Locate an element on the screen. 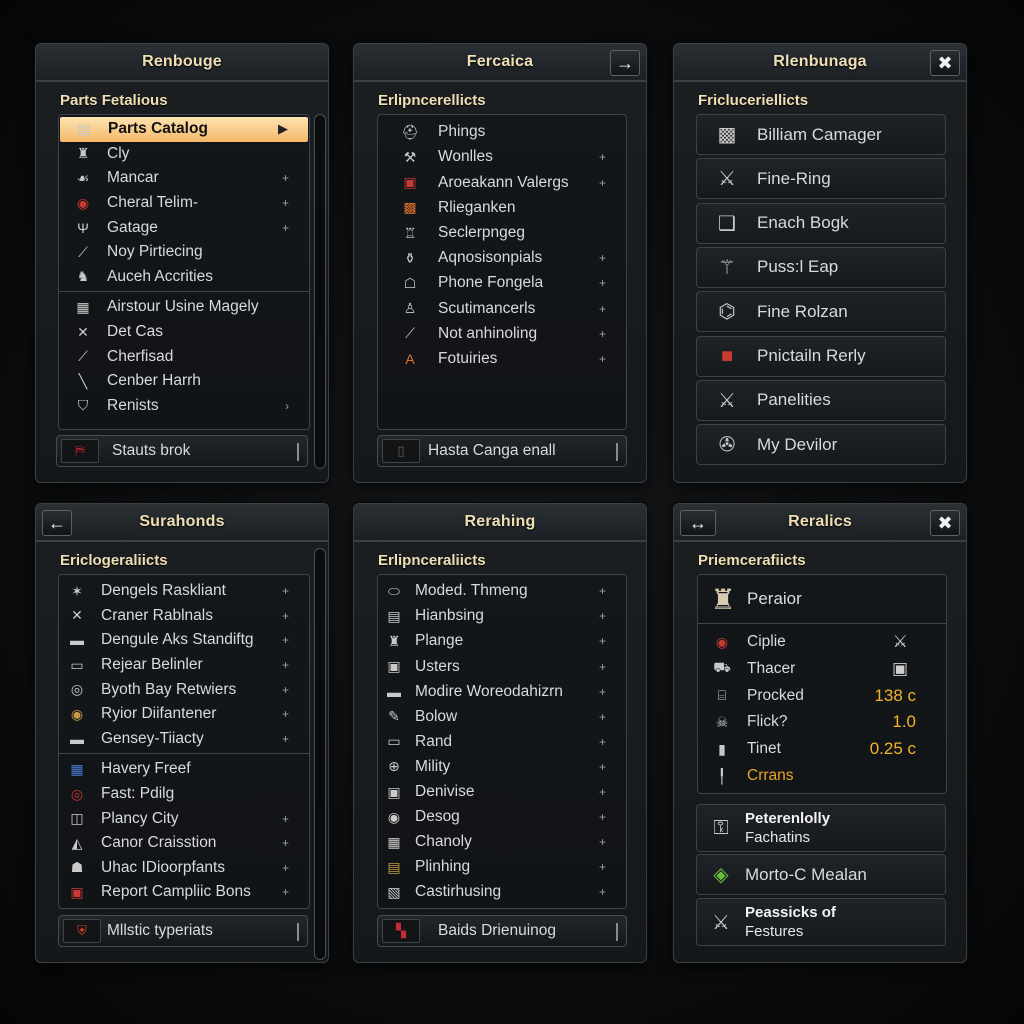  list-item: ☙ Mancar + is located at coordinates (184, 178).